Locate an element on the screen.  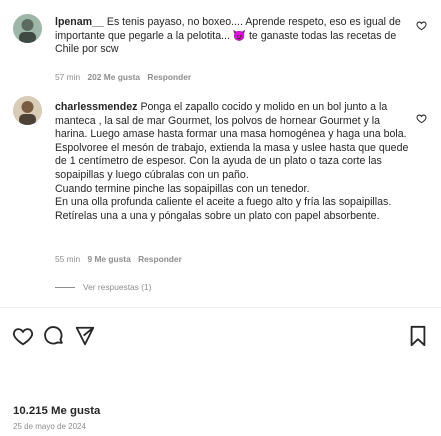
comment-time: 57 min is located at coordinates (68, 77).